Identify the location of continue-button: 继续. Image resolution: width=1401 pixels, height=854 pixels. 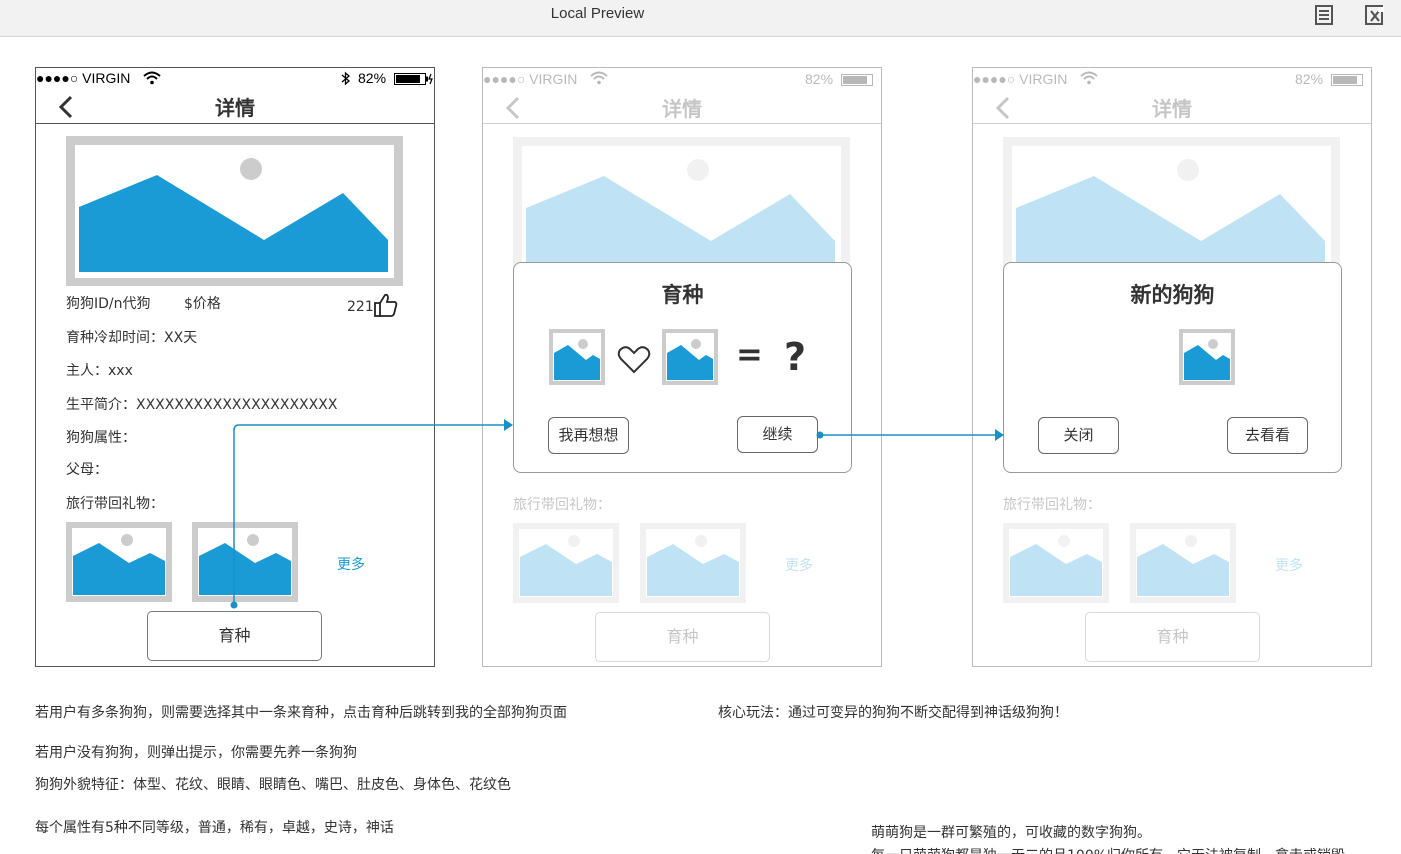
(777, 434).